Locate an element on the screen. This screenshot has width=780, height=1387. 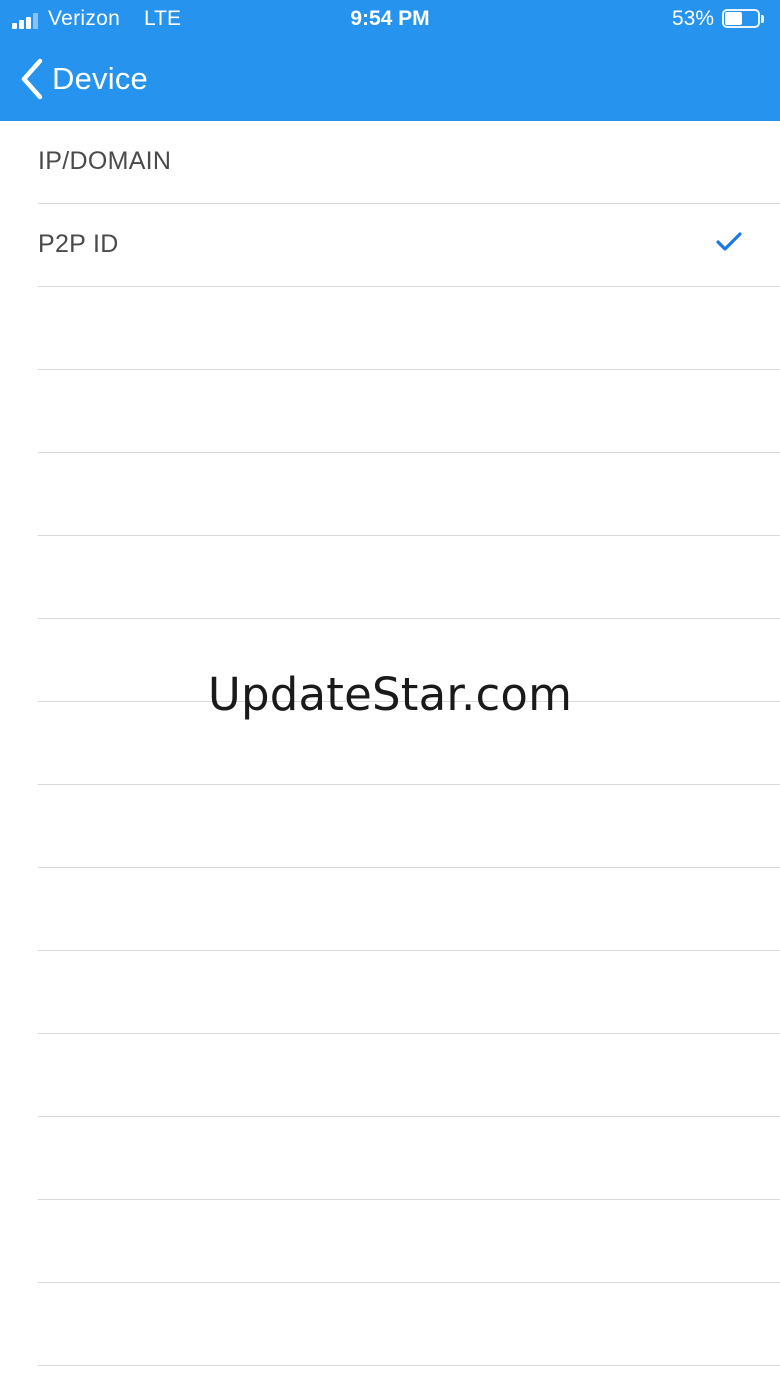
list-item-ip-domain: IP/DOMAIN is located at coordinates (409, 162).